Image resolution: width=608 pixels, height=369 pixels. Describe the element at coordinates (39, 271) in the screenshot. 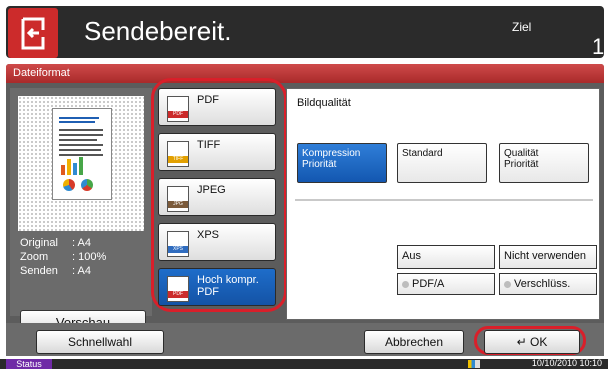

I see `send-size-label: Senden` at that location.